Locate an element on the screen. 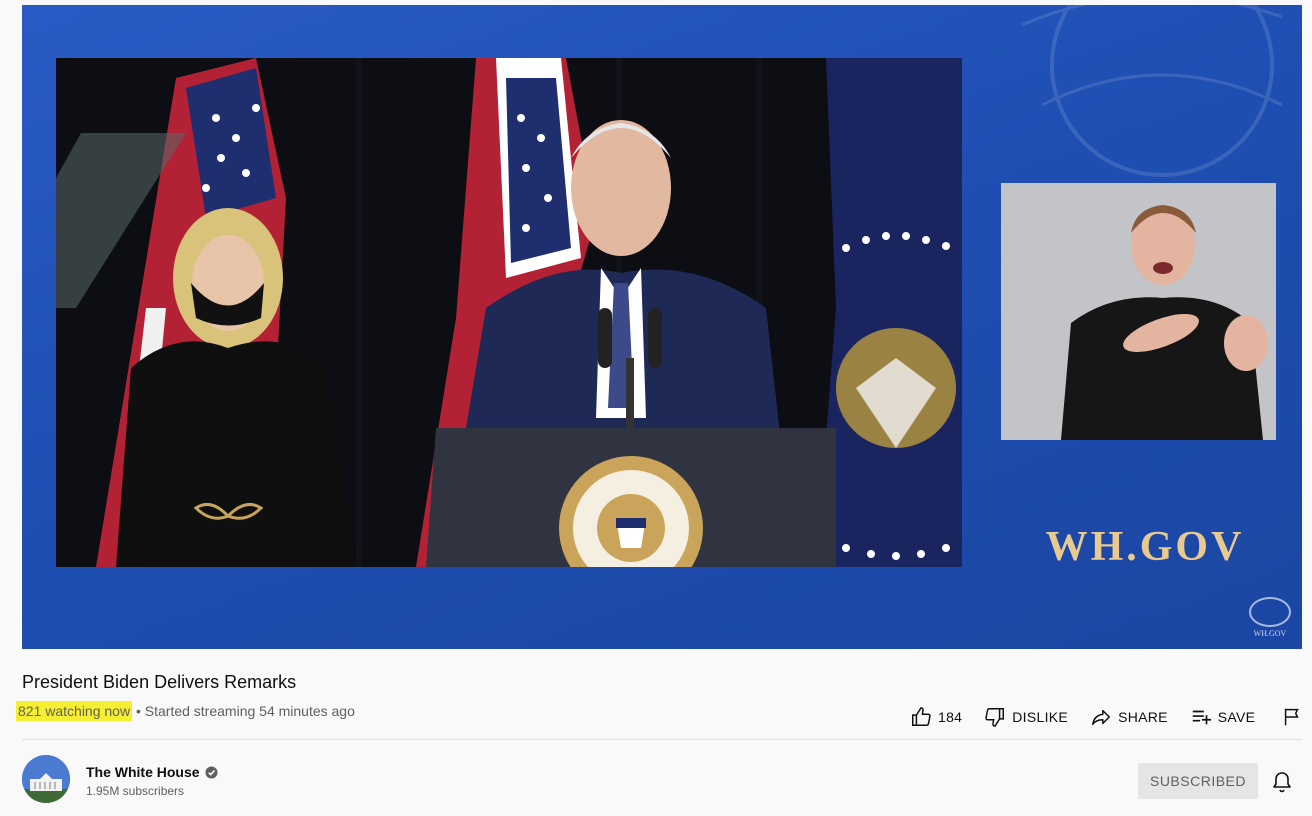  divider is located at coordinates (662, 739).